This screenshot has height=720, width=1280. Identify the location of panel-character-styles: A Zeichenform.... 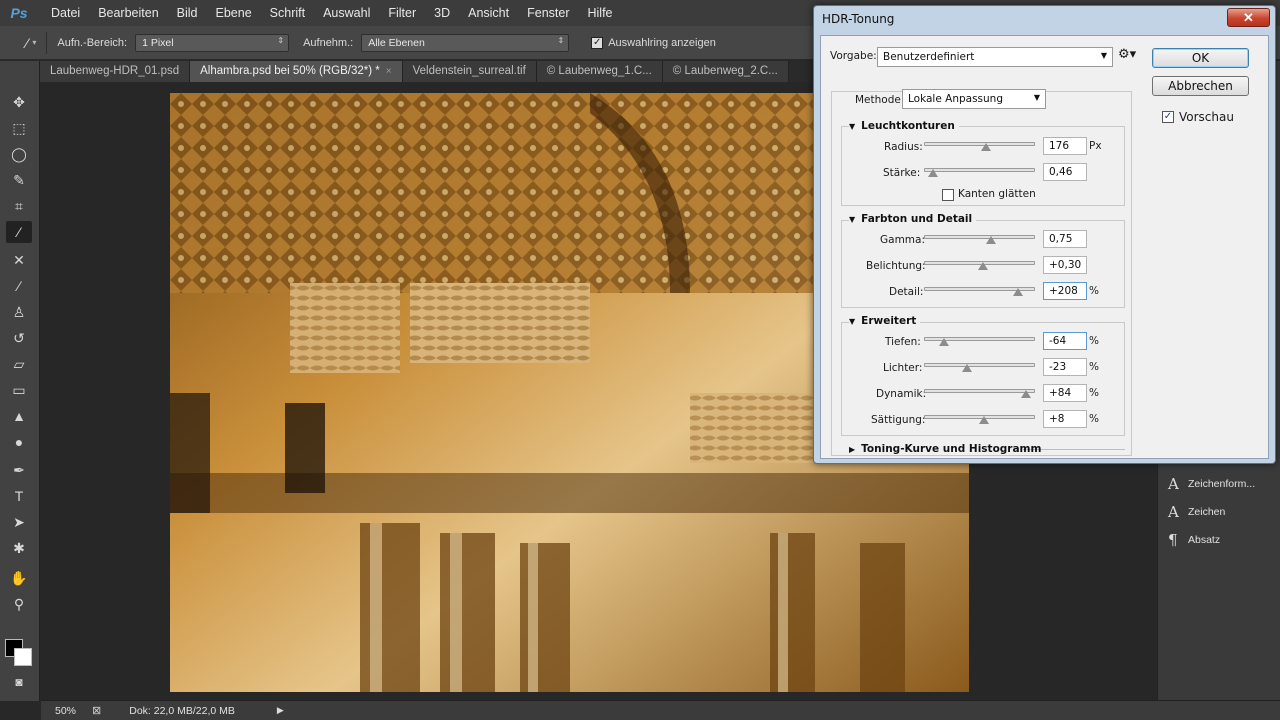
(1211, 484).